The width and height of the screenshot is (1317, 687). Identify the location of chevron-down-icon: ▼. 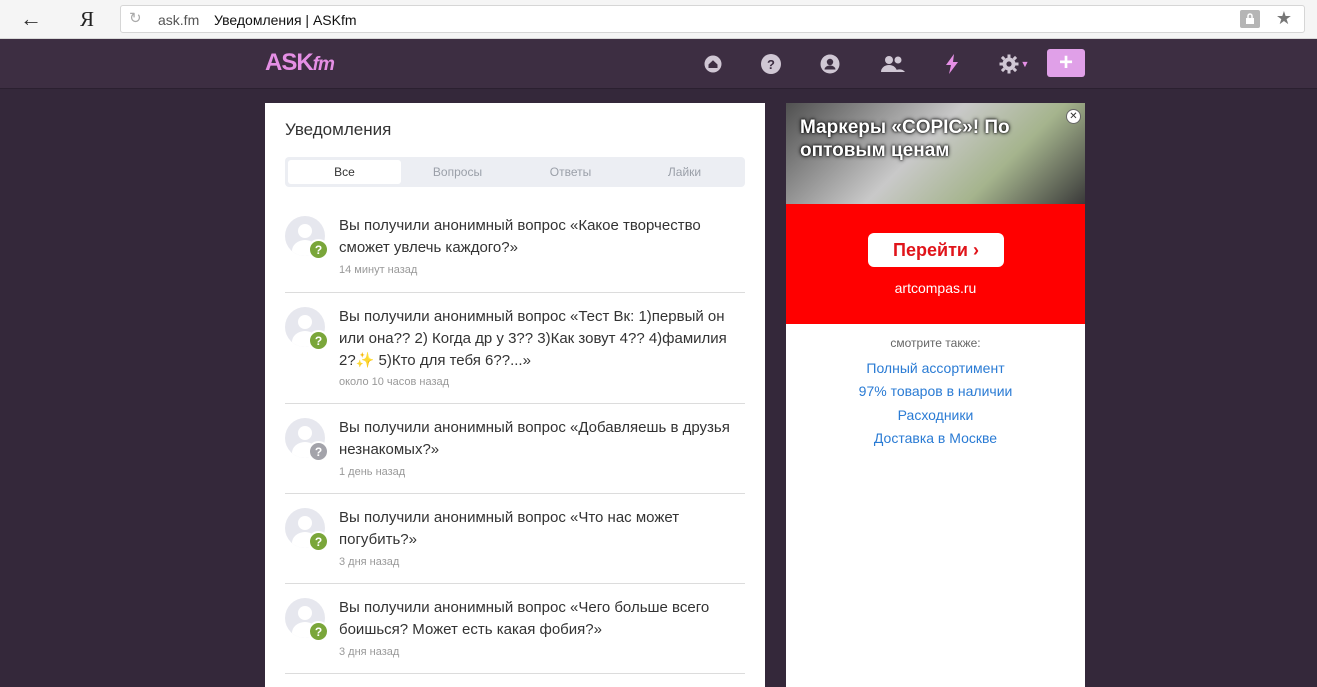
(1025, 64).